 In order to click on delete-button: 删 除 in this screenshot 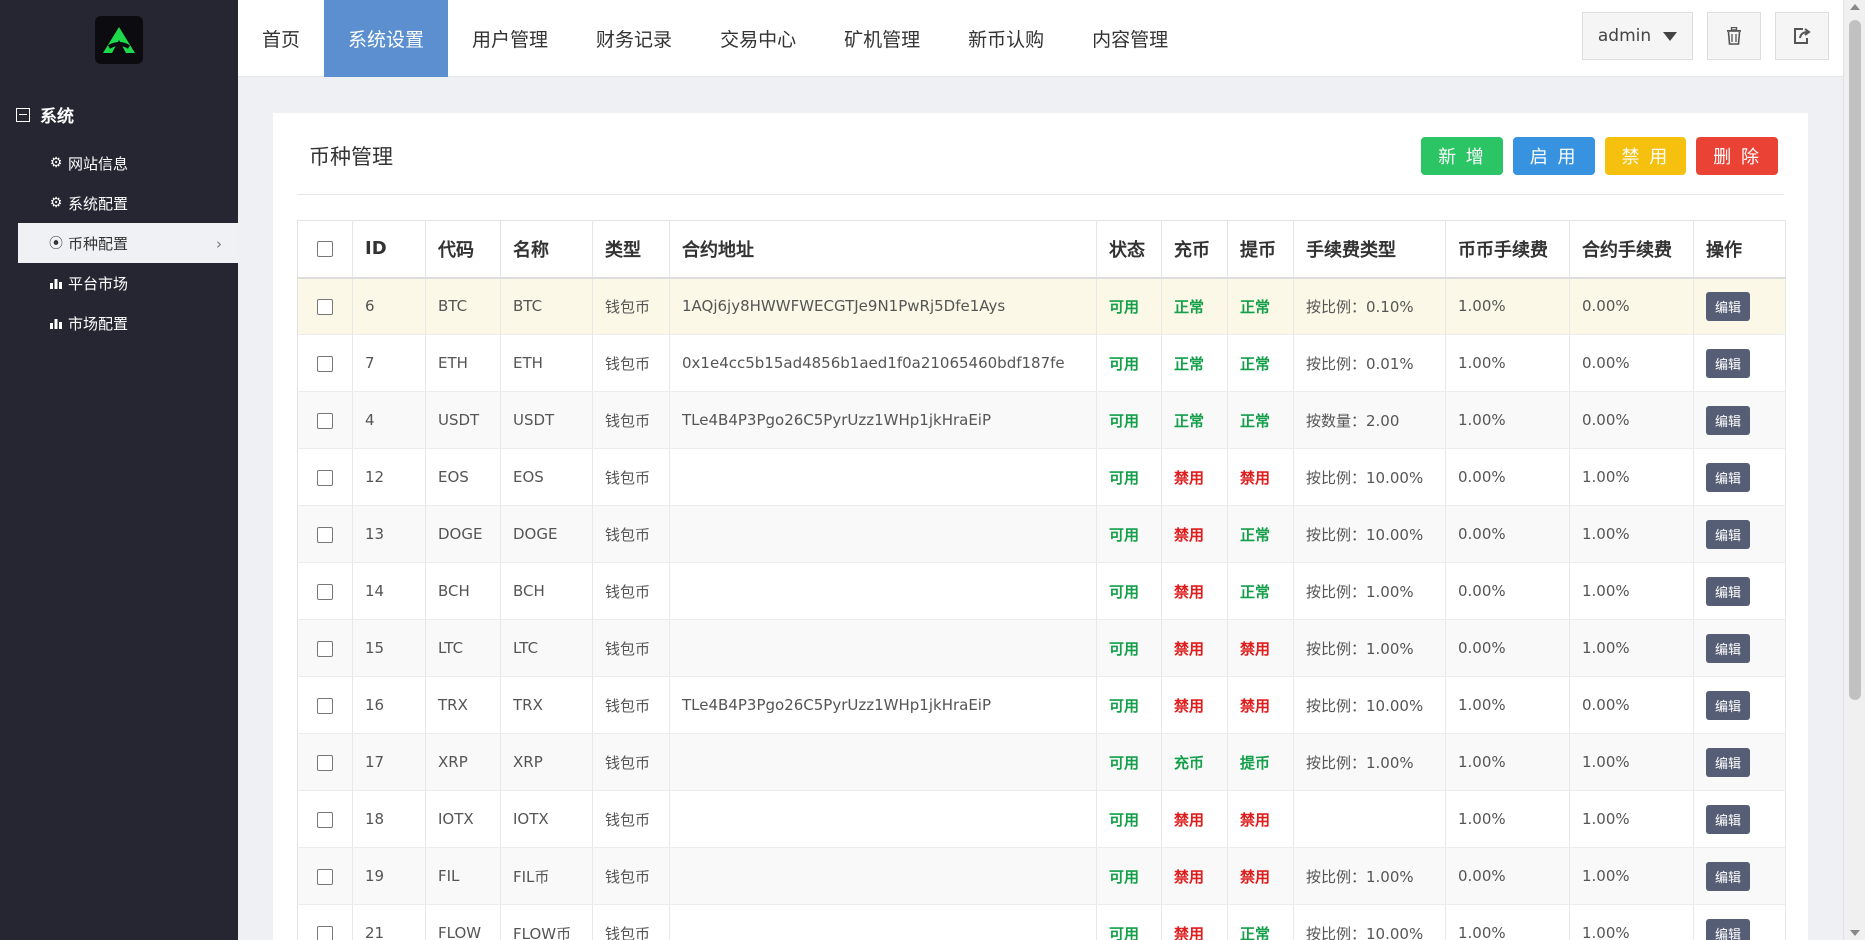, I will do `click(1737, 156)`.